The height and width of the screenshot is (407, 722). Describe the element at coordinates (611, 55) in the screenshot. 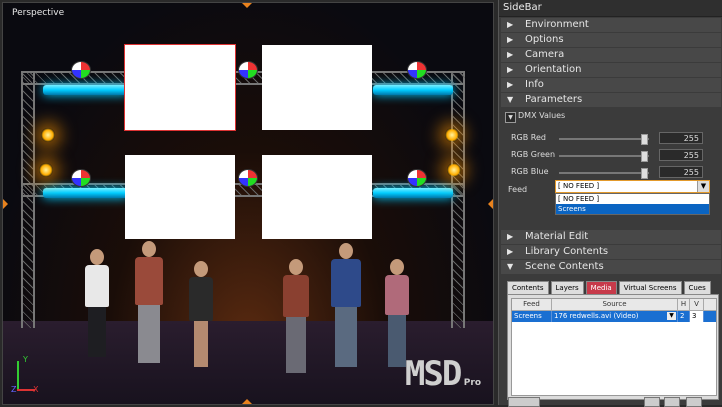

I see `section-camera: ▶ Camera` at that location.